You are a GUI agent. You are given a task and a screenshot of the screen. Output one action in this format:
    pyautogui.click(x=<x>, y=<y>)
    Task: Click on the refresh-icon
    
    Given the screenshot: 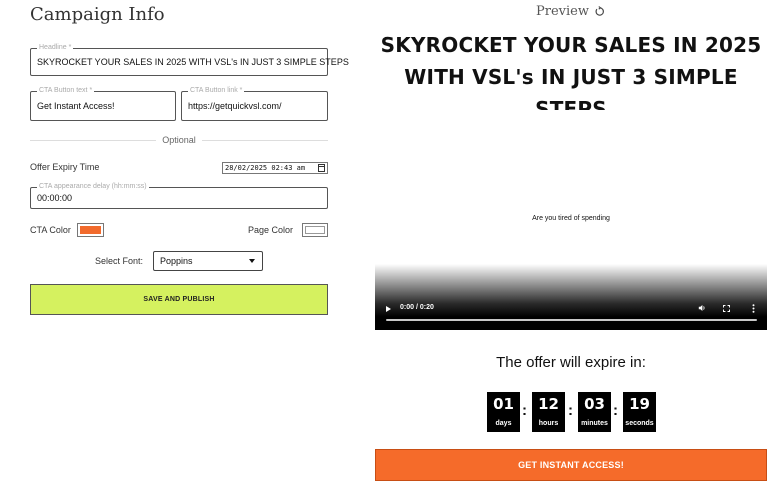 What is the action you would take?
    pyautogui.click(x=599, y=11)
    